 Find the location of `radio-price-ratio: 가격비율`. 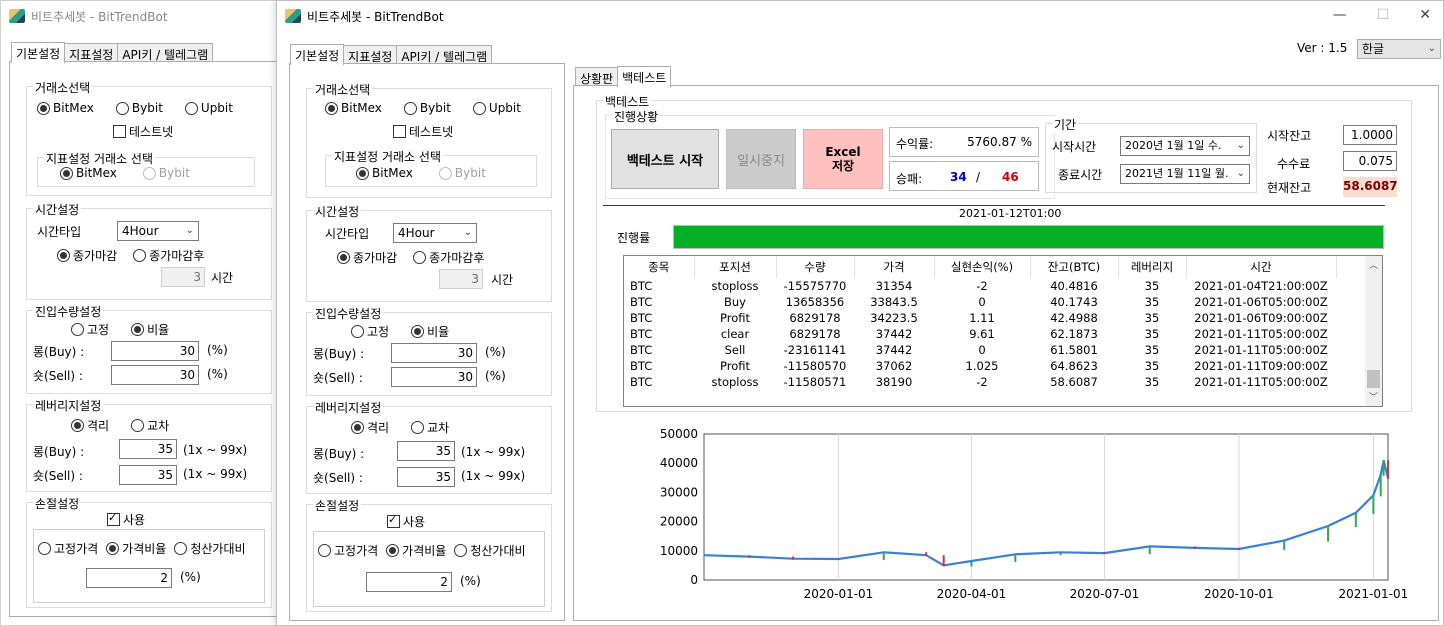

radio-price-ratio: 가격비율 is located at coordinates (416, 550).